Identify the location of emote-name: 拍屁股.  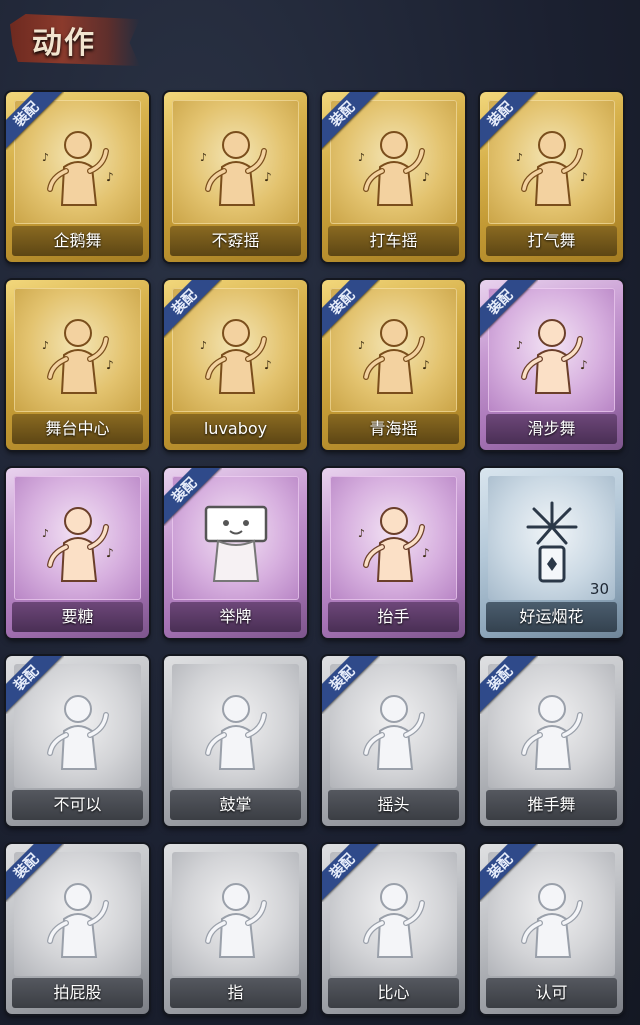
(77, 992).